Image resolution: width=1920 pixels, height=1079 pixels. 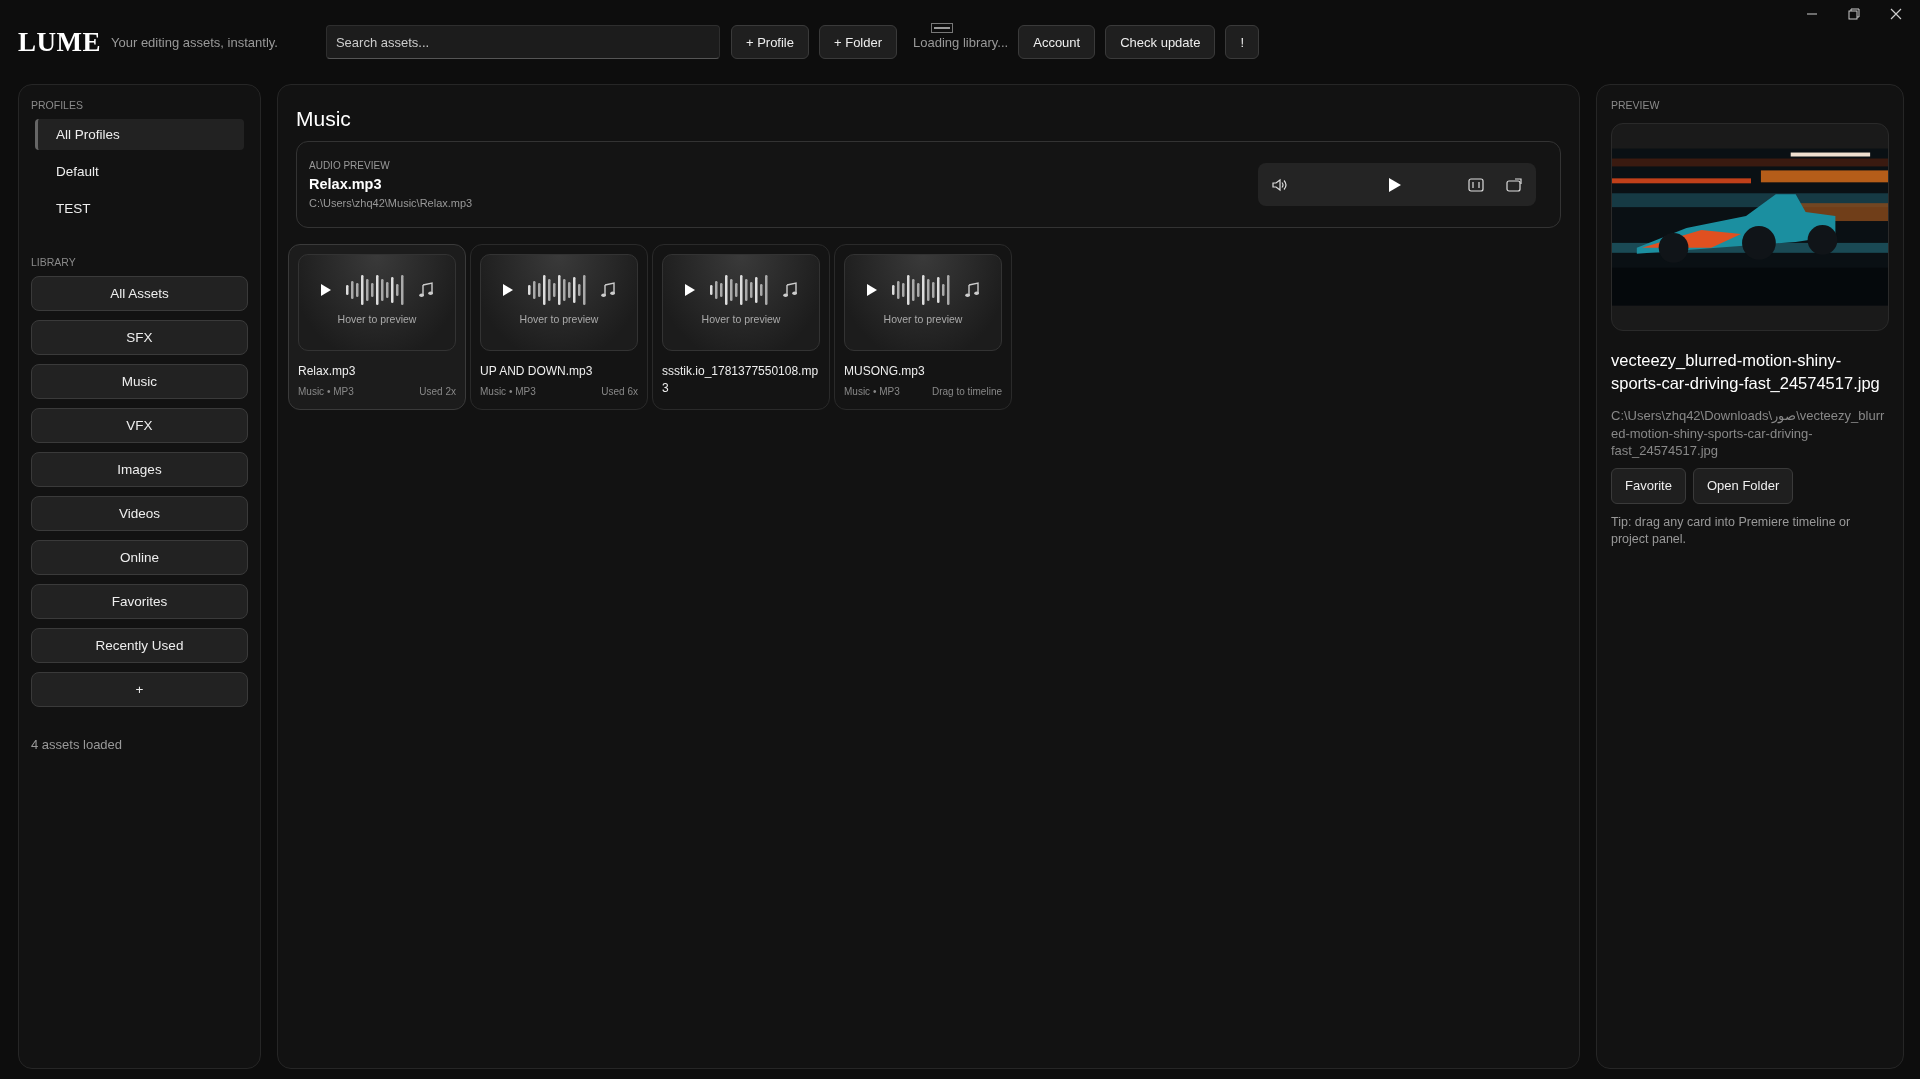 What do you see at coordinates (57, 105) in the screenshot?
I see `section-heading: PROFILES` at bounding box center [57, 105].